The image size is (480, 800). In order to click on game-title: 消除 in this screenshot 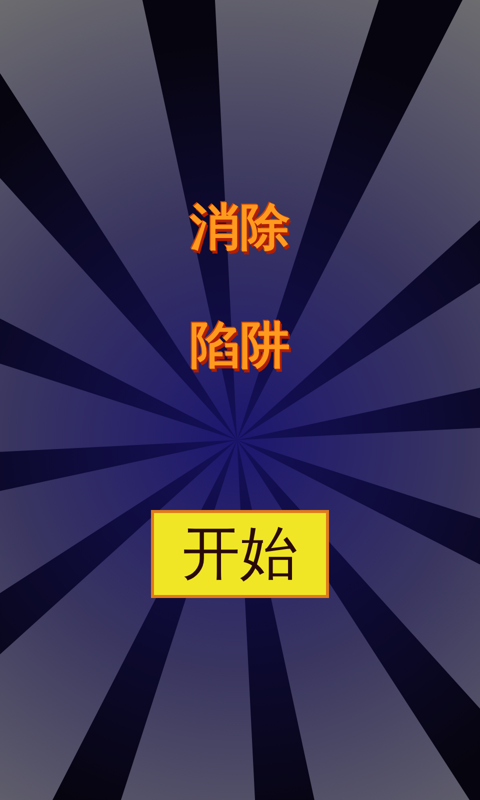, I will do `click(240, 227)`.